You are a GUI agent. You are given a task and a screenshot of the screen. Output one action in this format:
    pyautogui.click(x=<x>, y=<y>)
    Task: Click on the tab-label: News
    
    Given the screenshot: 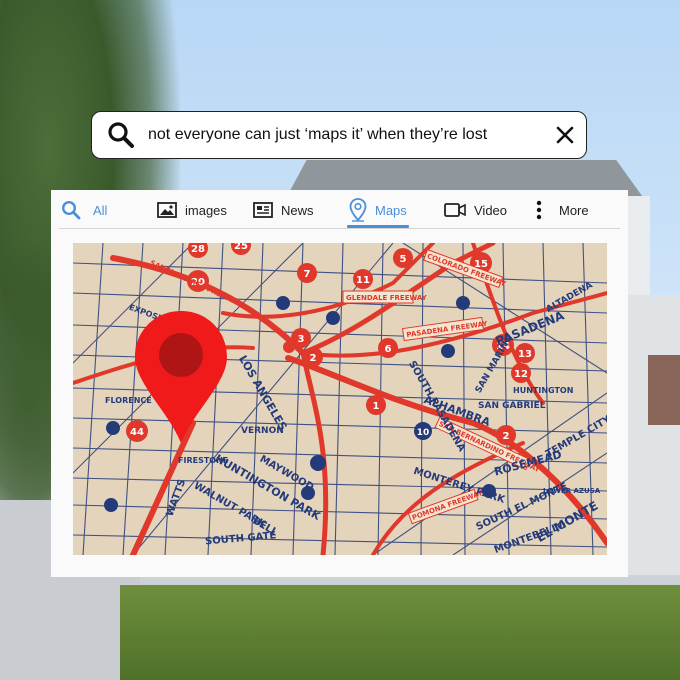 What is the action you would take?
    pyautogui.click(x=297, y=210)
    